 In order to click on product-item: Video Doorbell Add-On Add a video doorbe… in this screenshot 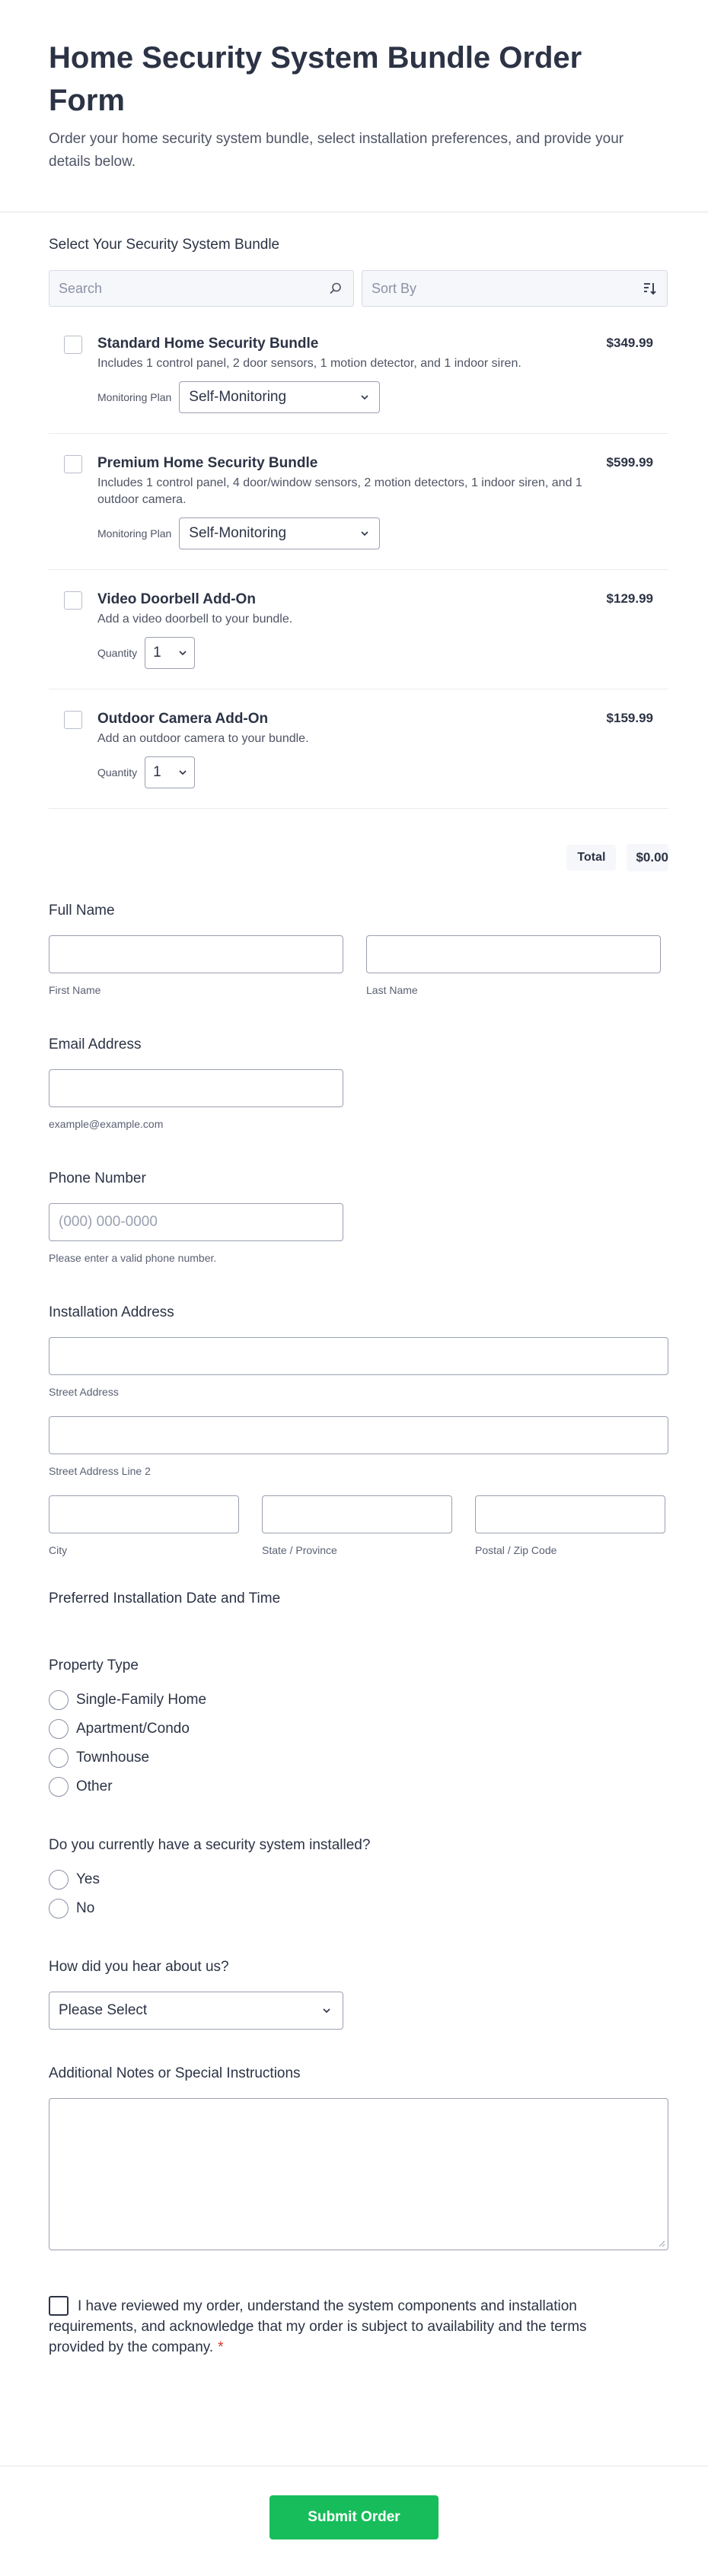, I will do `click(358, 629)`.